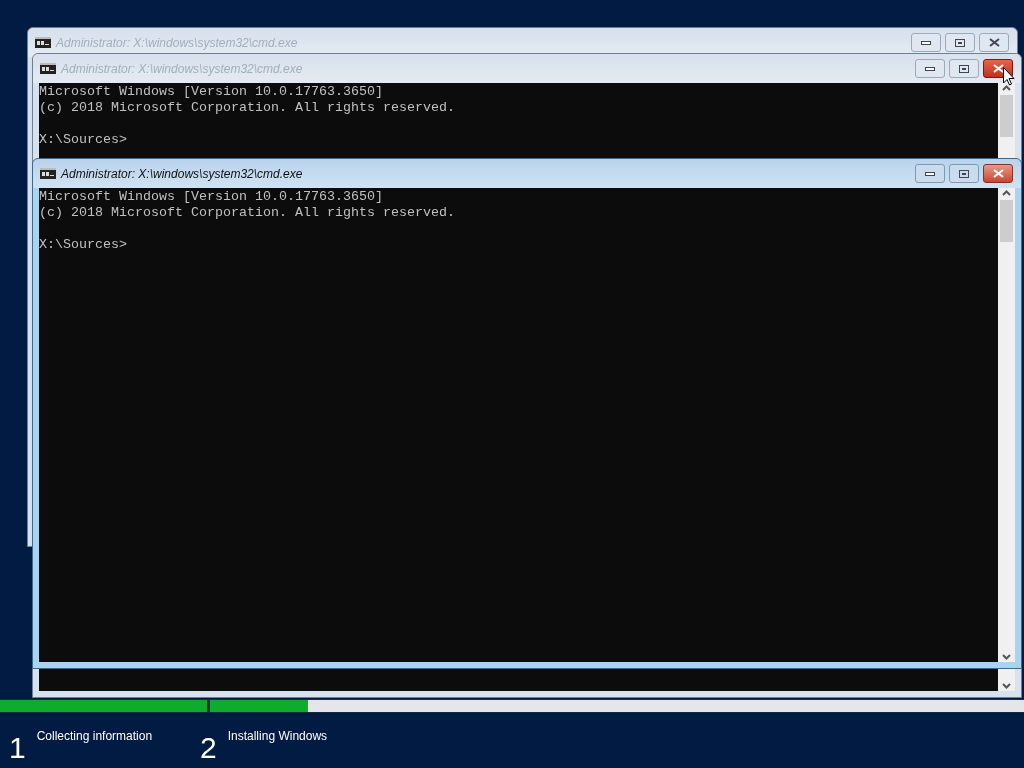 This screenshot has width=1024, height=768. What do you see at coordinates (17, 748) in the screenshot?
I see `step-number: 1` at bounding box center [17, 748].